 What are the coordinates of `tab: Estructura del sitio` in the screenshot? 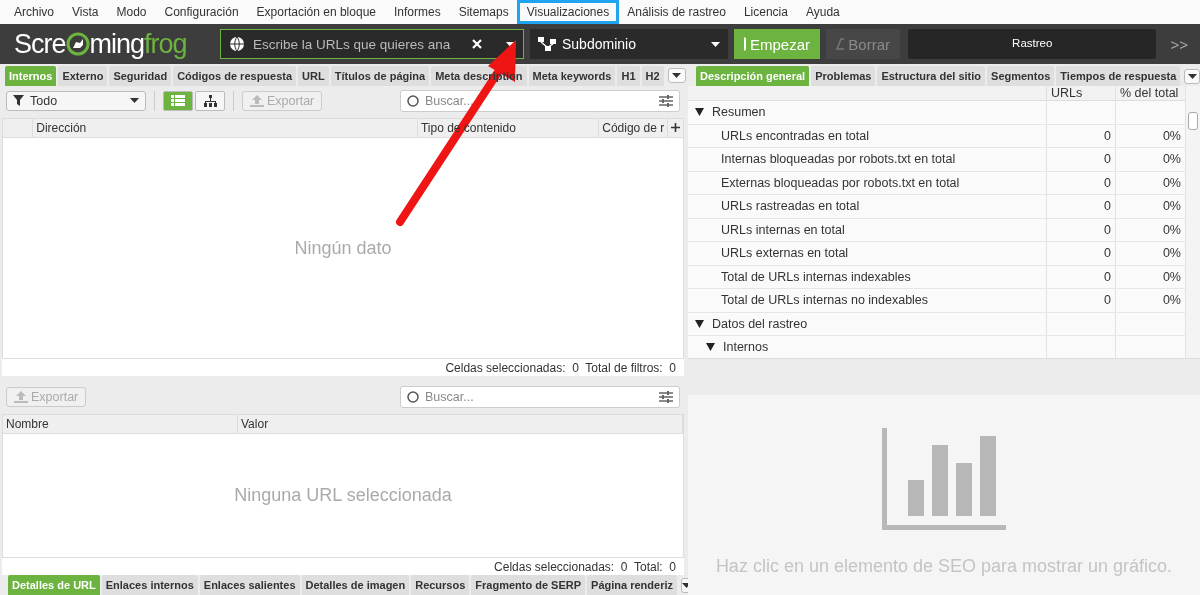 It's located at (931, 76).